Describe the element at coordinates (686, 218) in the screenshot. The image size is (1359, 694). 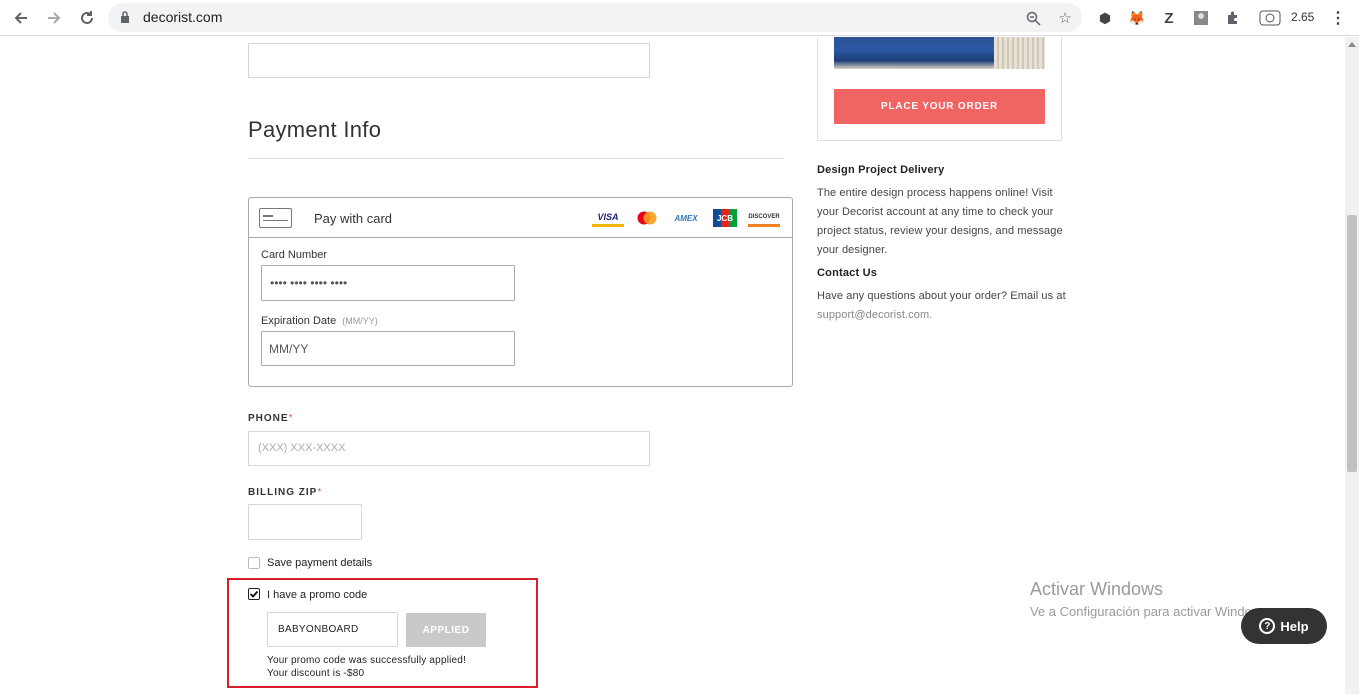
I see `amex-logo-icon: AMEX` at that location.